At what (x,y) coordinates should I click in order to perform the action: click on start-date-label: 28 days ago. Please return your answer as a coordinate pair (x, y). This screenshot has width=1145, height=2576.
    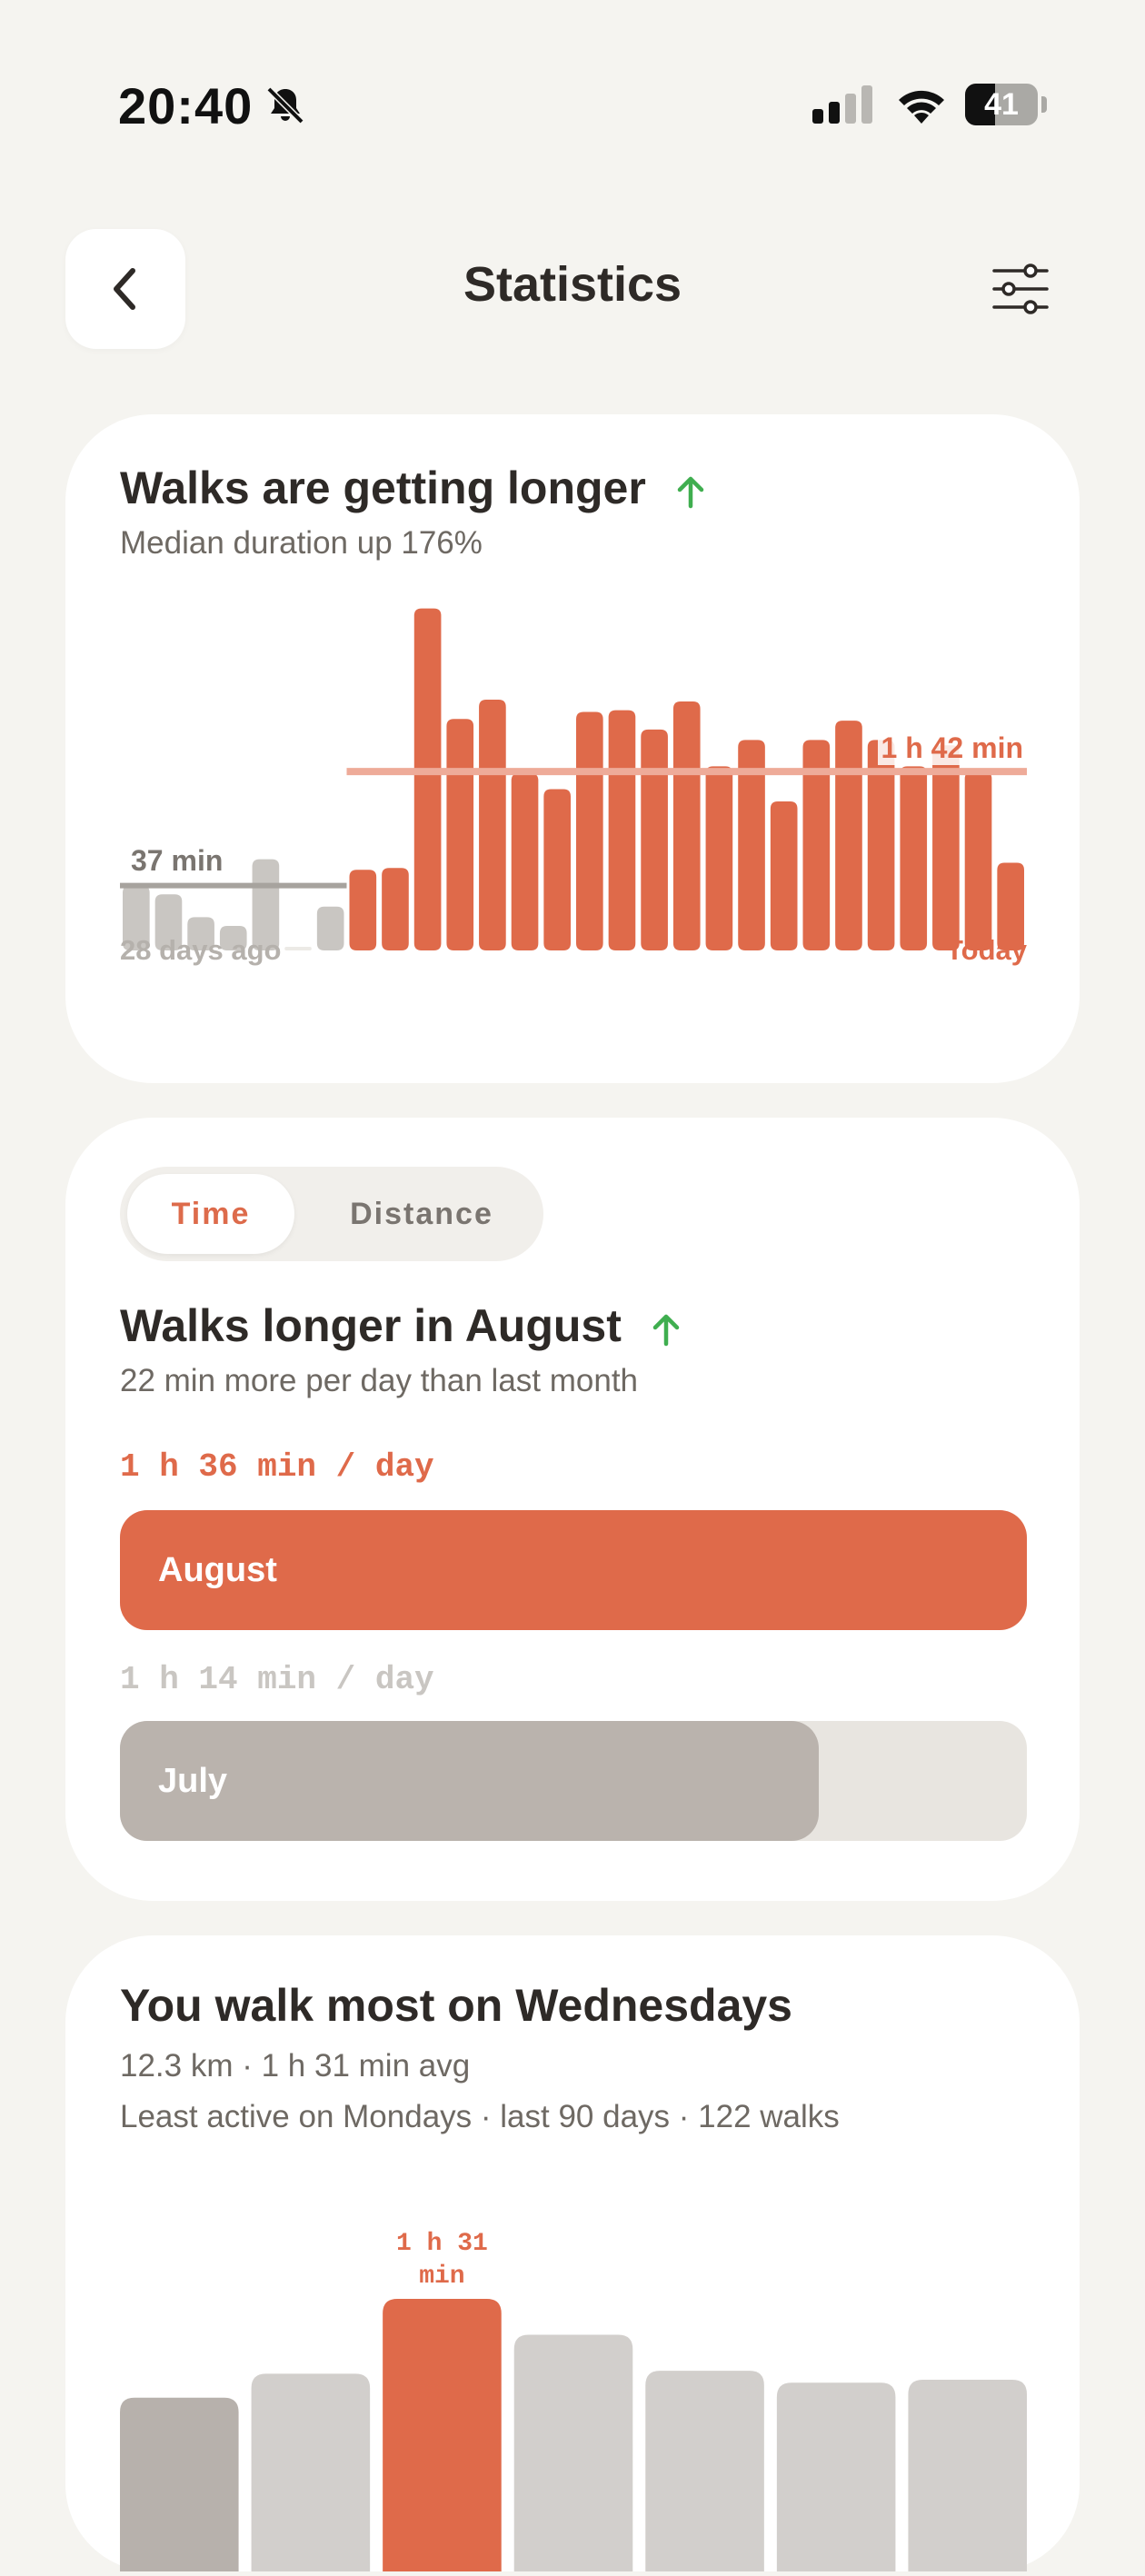
    Looking at the image, I should click on (201, 950).